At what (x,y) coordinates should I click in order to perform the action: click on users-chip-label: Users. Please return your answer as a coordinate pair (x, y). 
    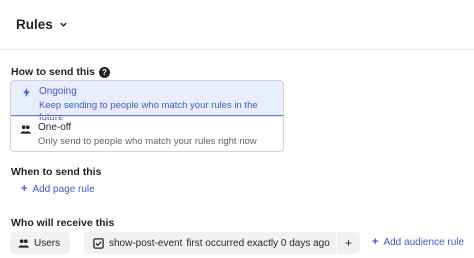
    Looking at the image, I should click on (47, 243).